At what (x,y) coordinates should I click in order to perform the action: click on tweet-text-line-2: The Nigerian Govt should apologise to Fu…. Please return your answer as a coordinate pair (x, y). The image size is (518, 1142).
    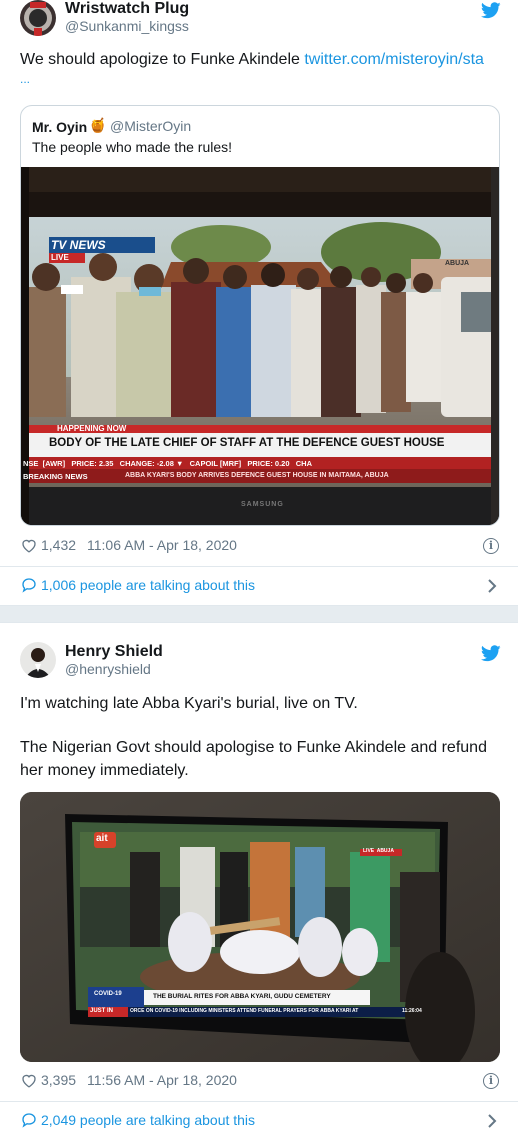
    Looking at the image, I should click on (253, 759).